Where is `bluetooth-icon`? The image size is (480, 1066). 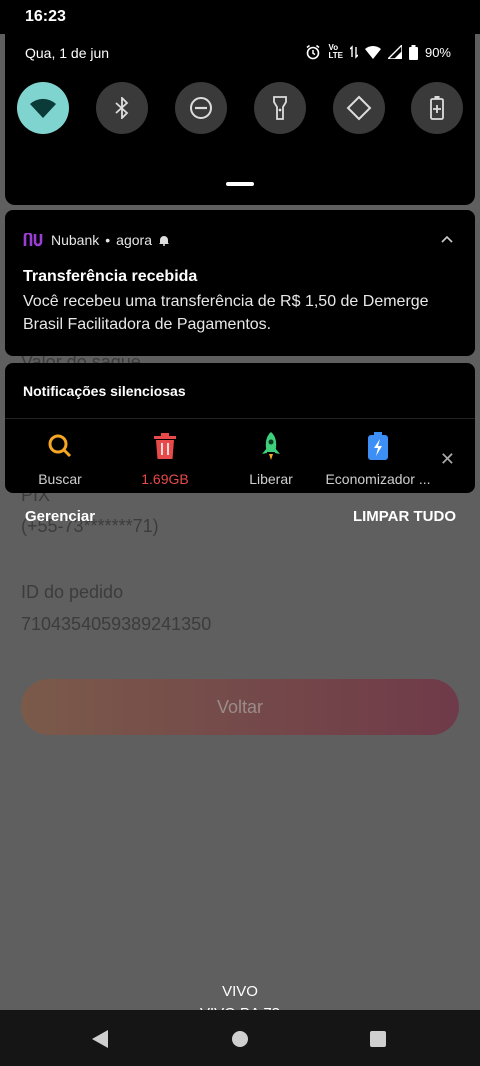 bluetooth-icon is located at coordinates (122, 108).